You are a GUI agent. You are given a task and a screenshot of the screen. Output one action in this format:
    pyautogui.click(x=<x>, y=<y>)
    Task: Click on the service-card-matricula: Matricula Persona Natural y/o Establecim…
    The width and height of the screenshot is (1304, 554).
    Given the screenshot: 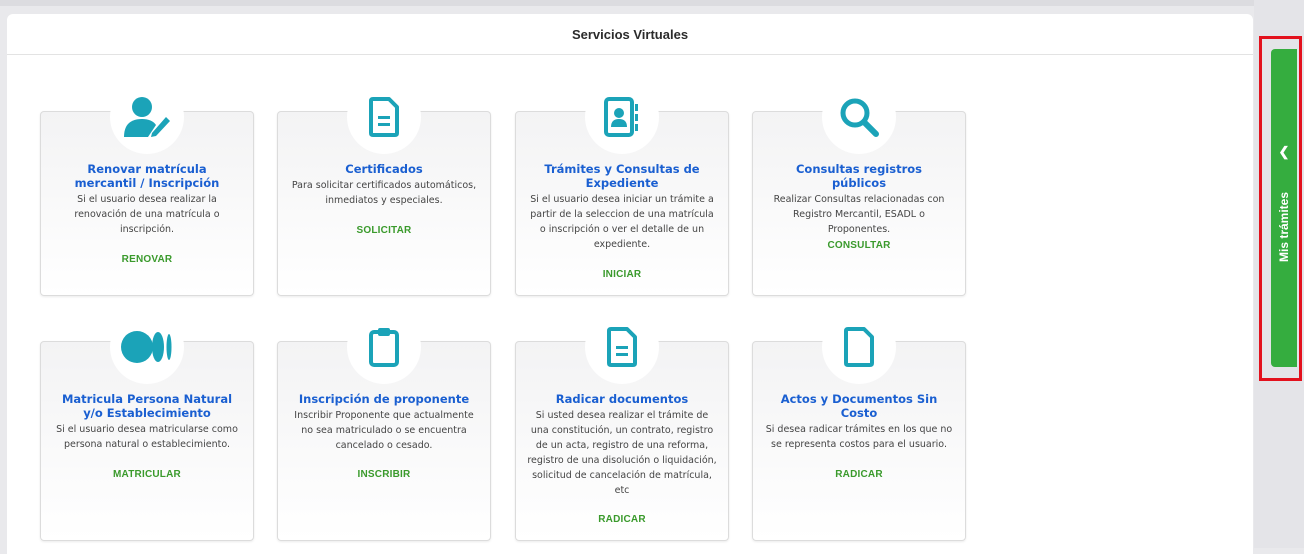 What is the action you would take?
    pyautogui.click(x=147, y=425)
    